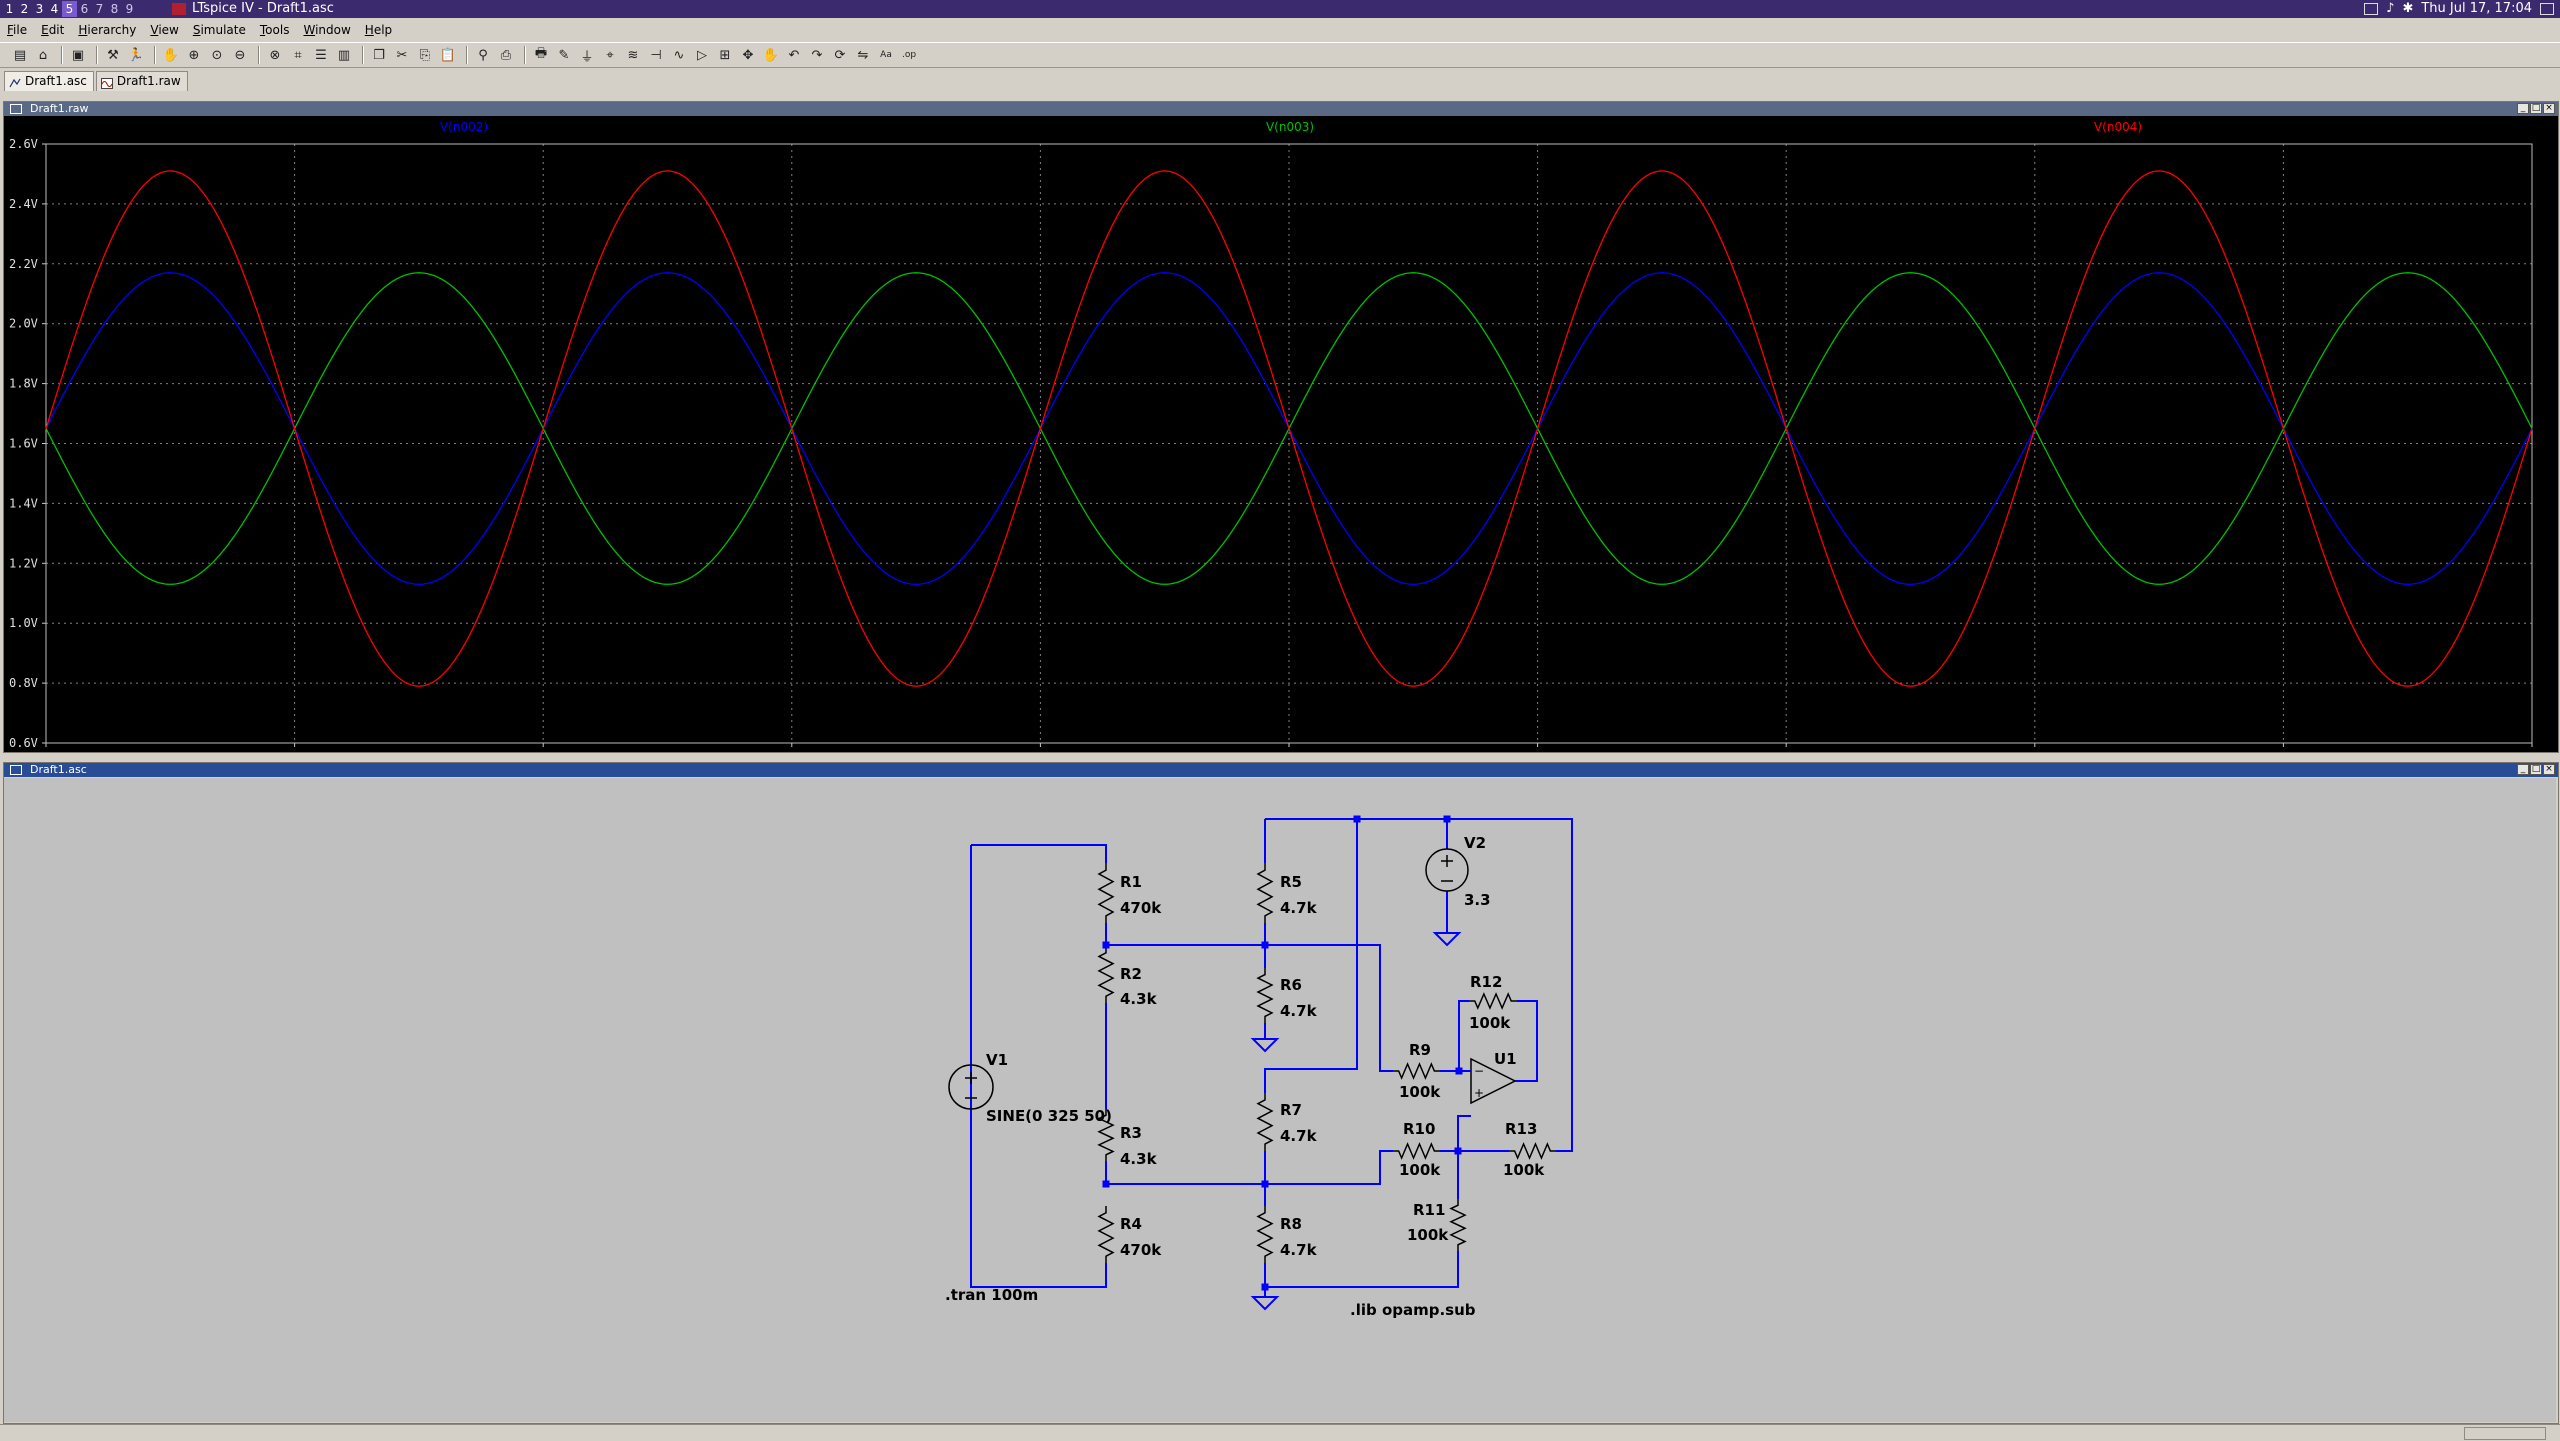 This screenshot has width=2560, height=1441. I want to click on control-panel-button: ⚒, so click(113, 55).